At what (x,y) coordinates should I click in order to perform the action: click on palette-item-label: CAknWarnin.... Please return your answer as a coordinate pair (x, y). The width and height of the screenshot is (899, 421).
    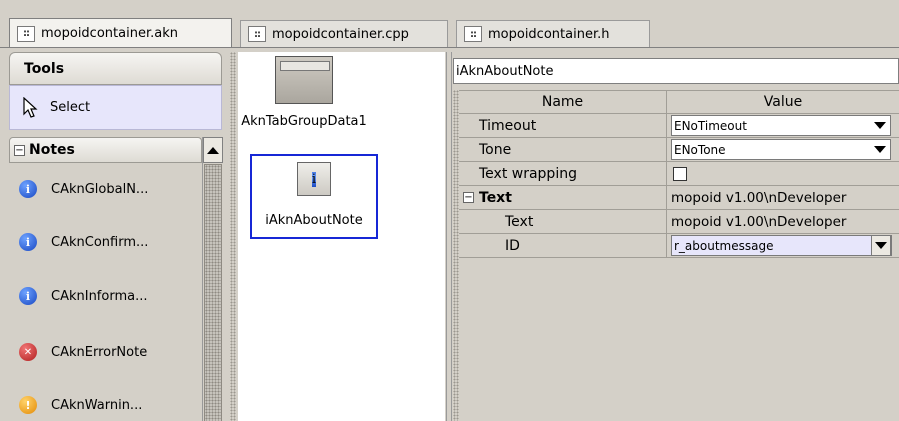
    Looking at the image, I should click on (97, 405).